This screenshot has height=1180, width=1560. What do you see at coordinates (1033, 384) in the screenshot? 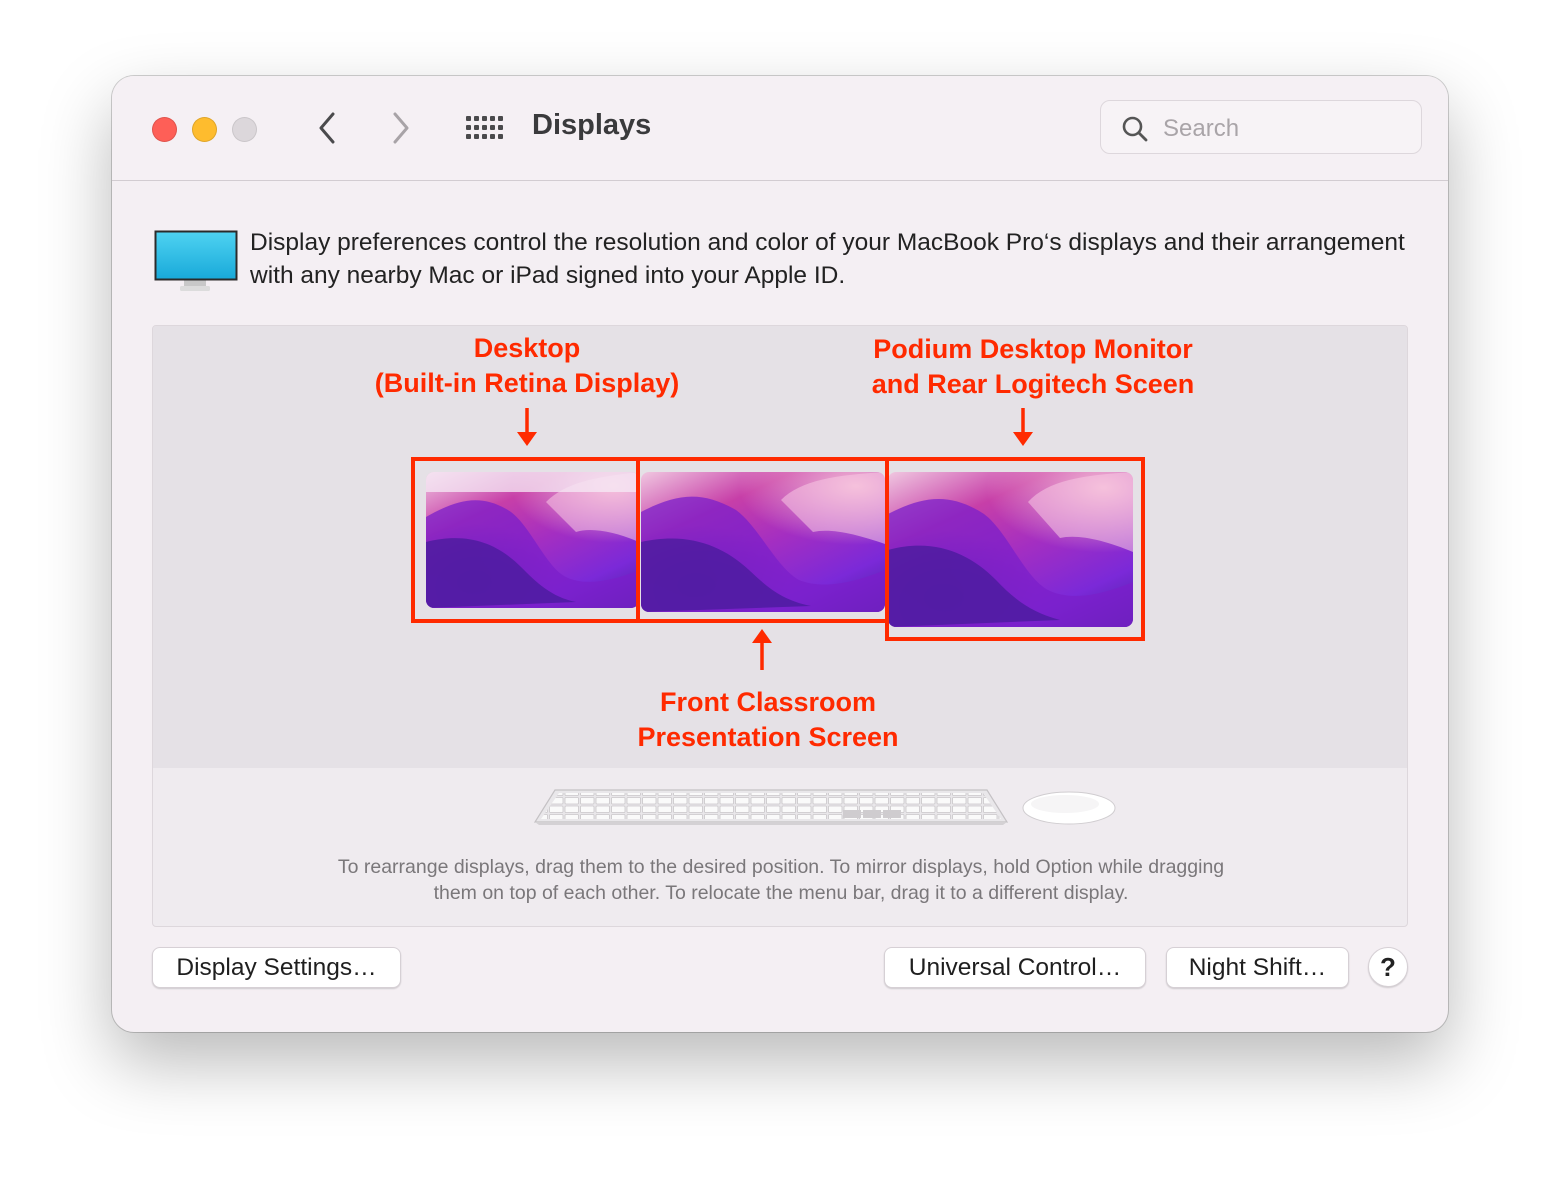
I see `podium-annotation-line2: and Rear Logitech Sceen` at bounding box center [1033, 384].